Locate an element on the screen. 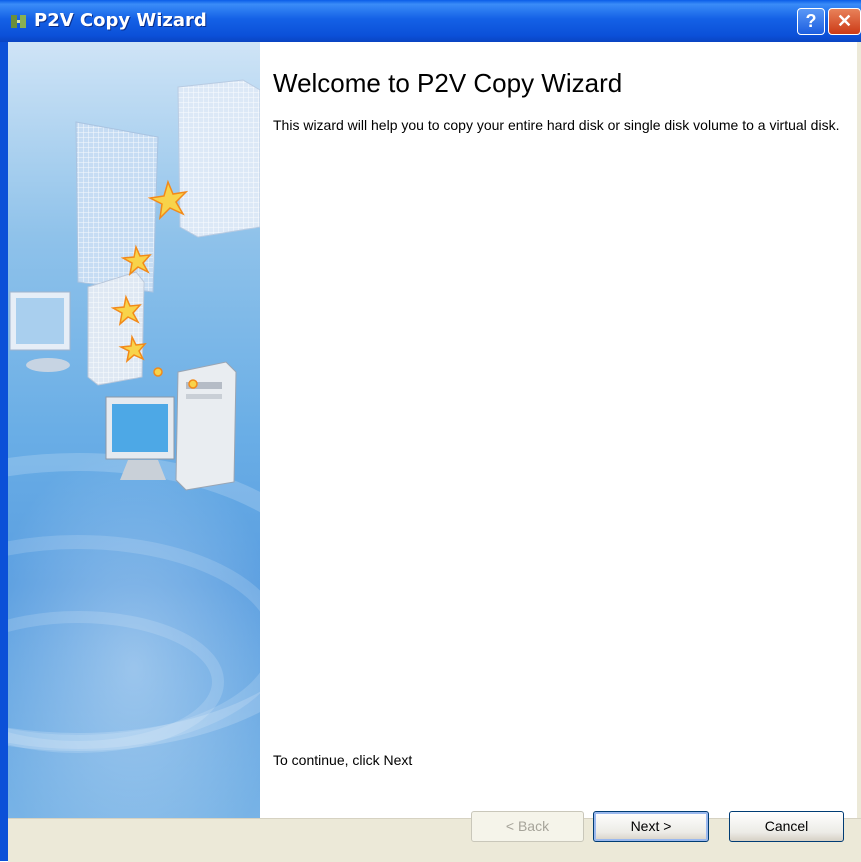 Image resolution: width=861 pixels, height=862 pixels. title-bar: P2V Copy Wizard ? ✕ is located at coordinates (430, 21).